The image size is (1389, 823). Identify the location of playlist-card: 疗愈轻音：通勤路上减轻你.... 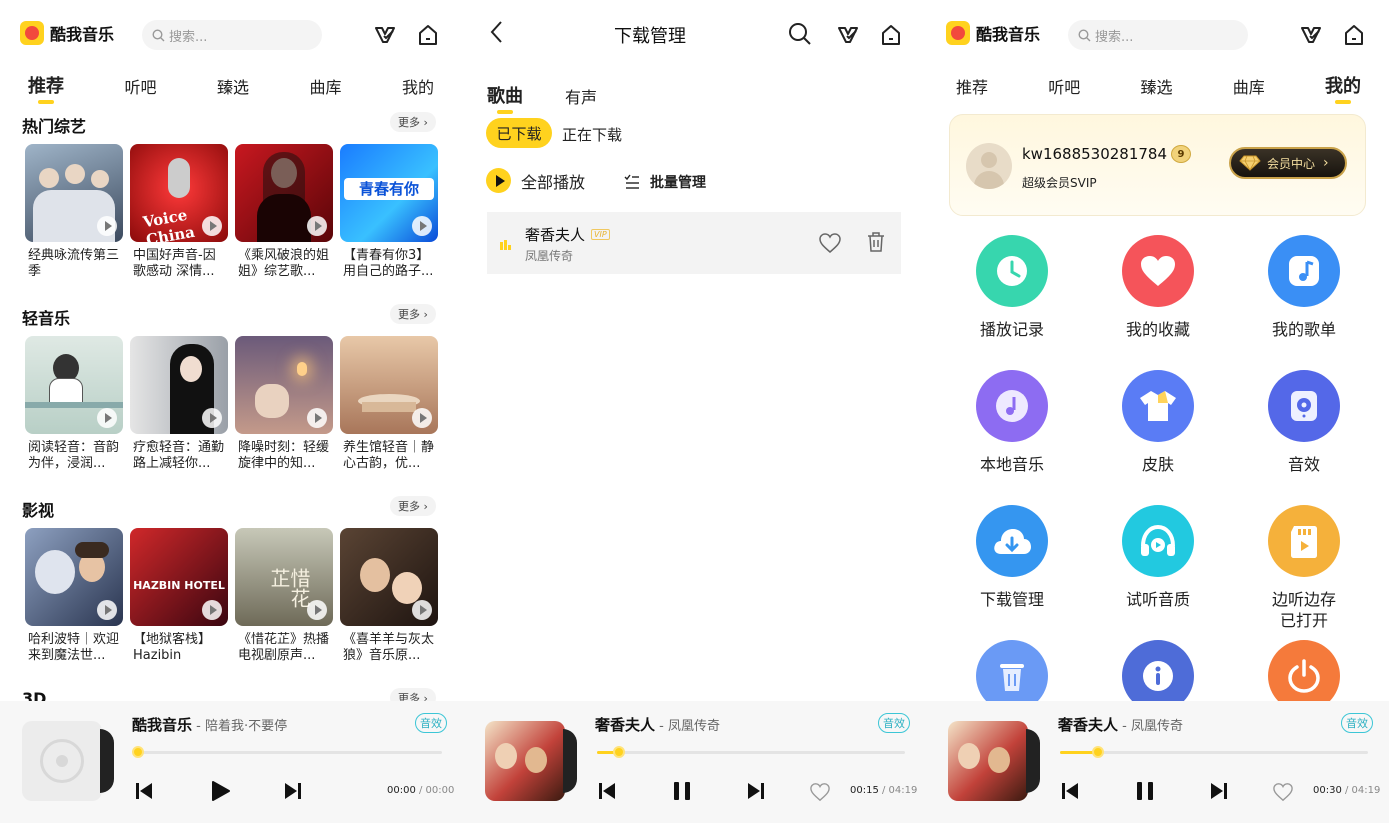
(179, 404).